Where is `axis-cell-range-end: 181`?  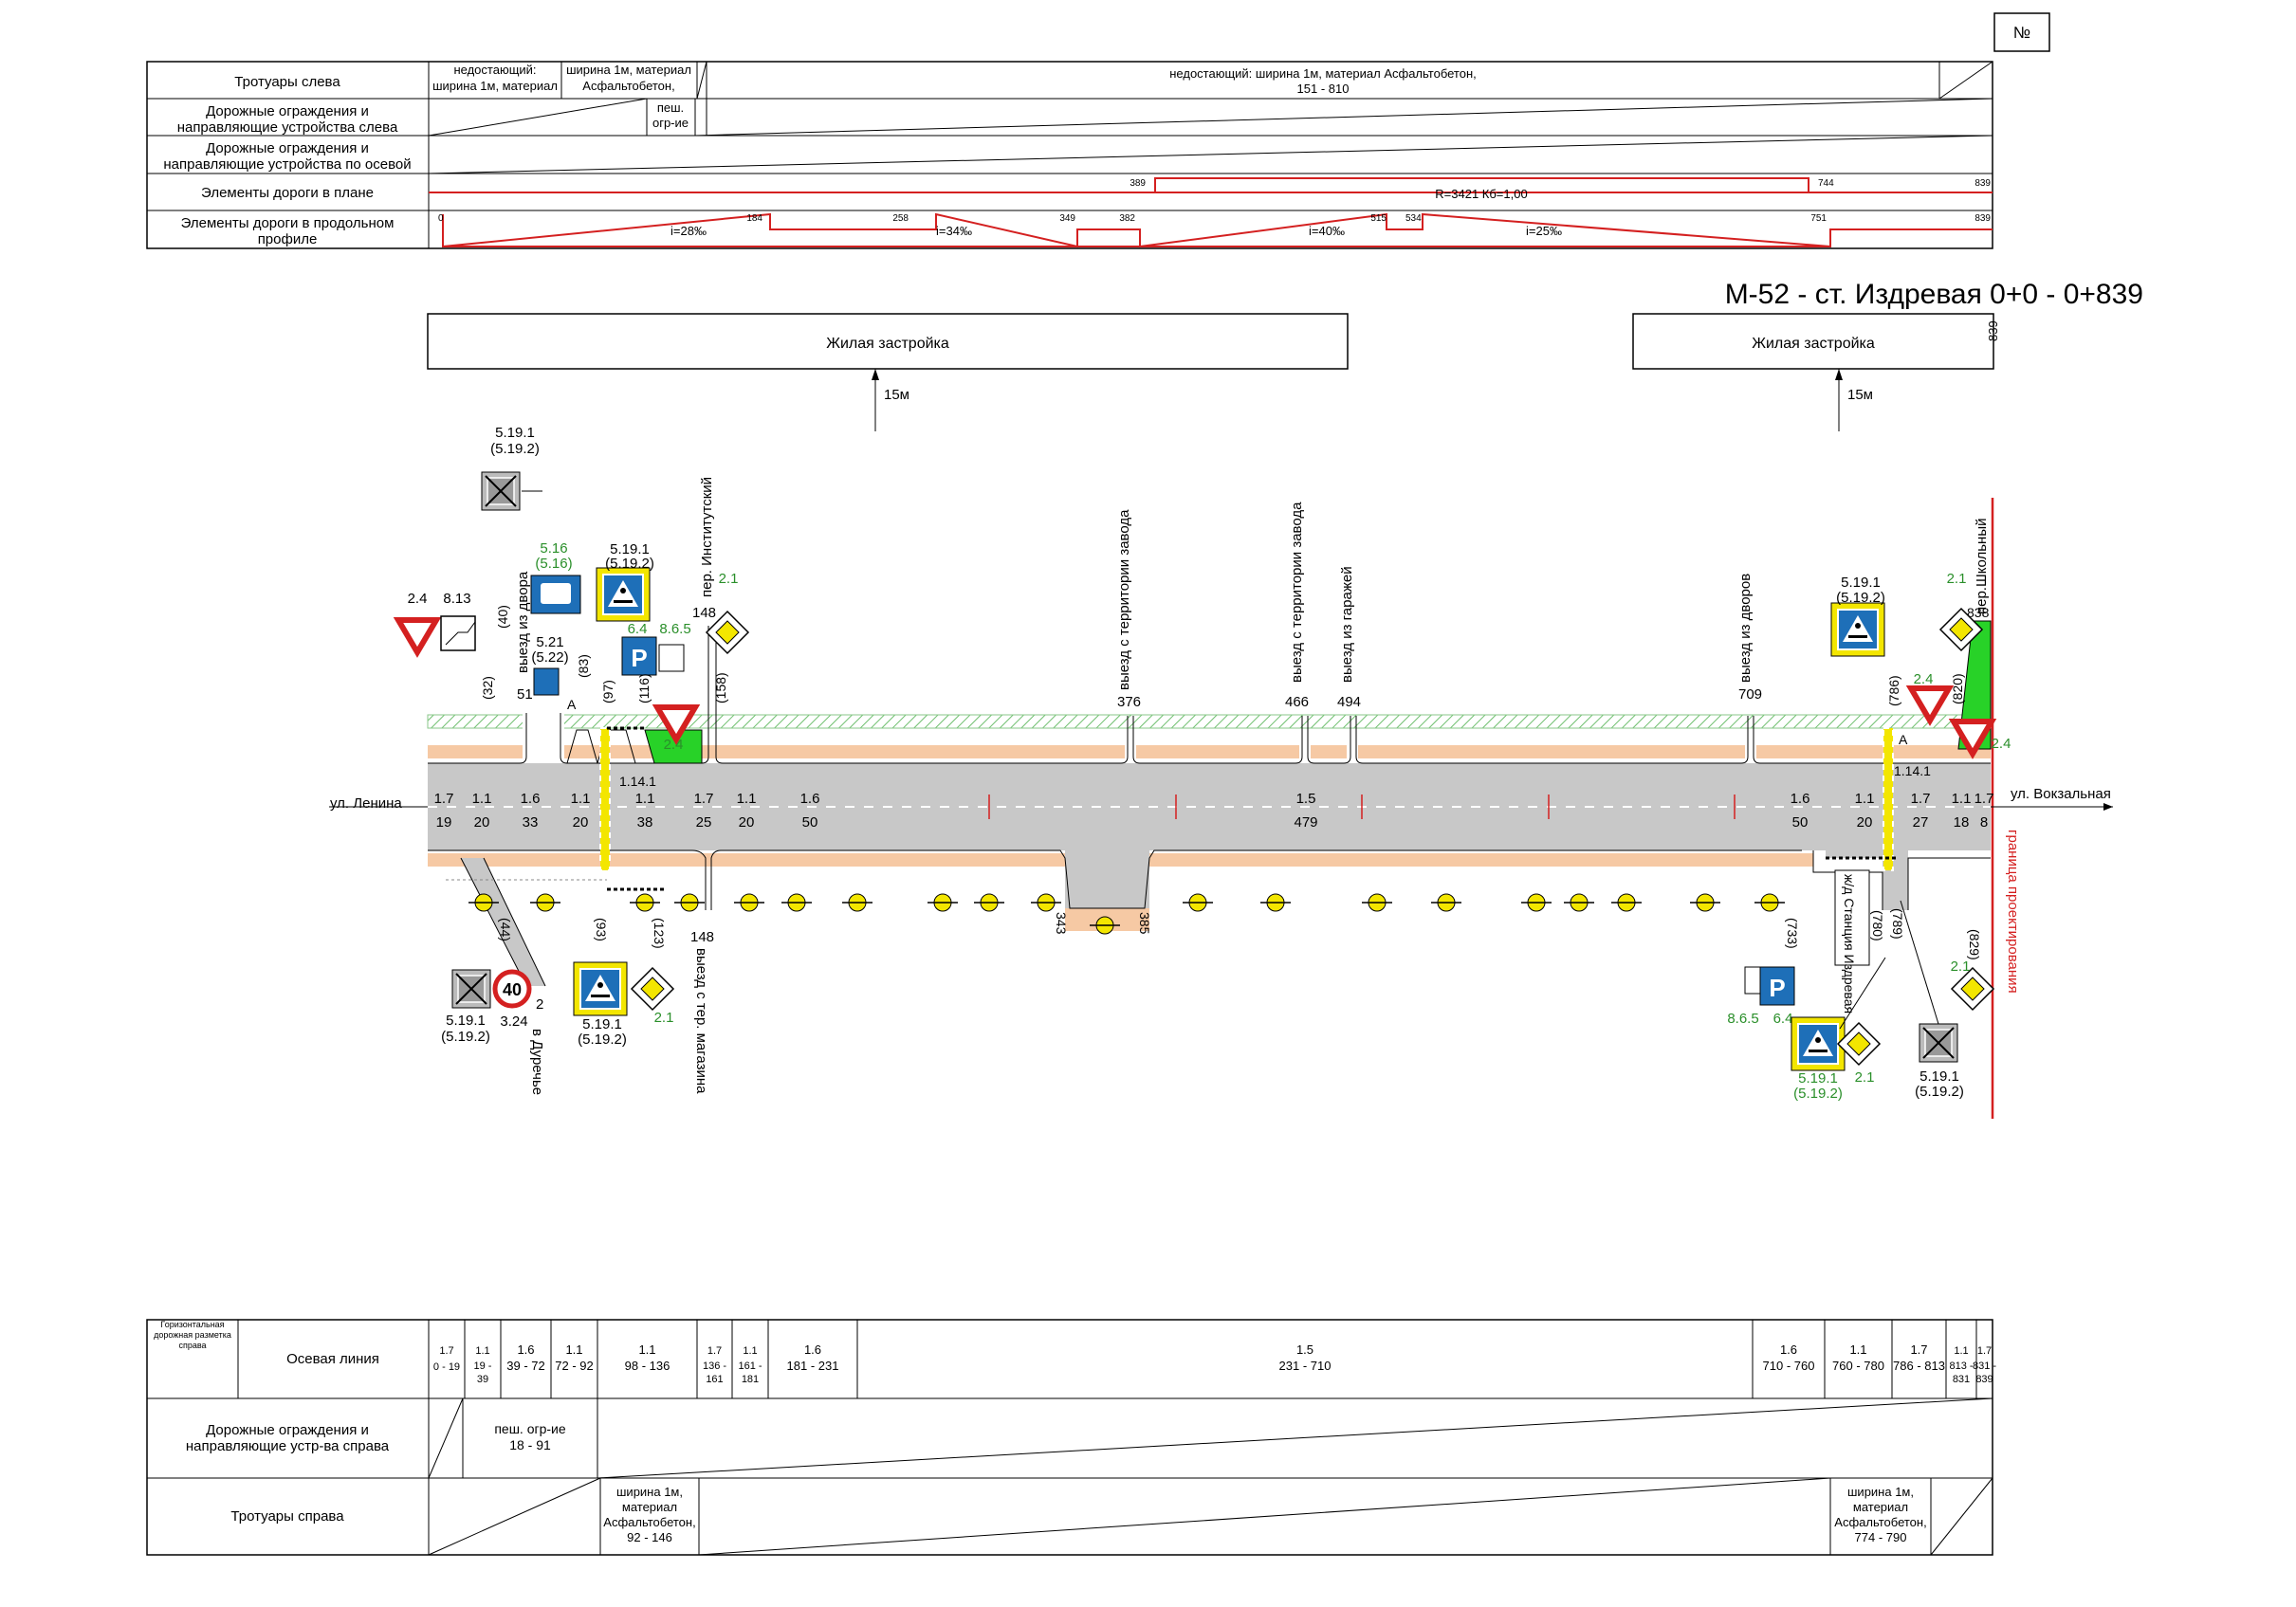 axis-cell-range-end: 181 is located at coordinates (750, 1379).